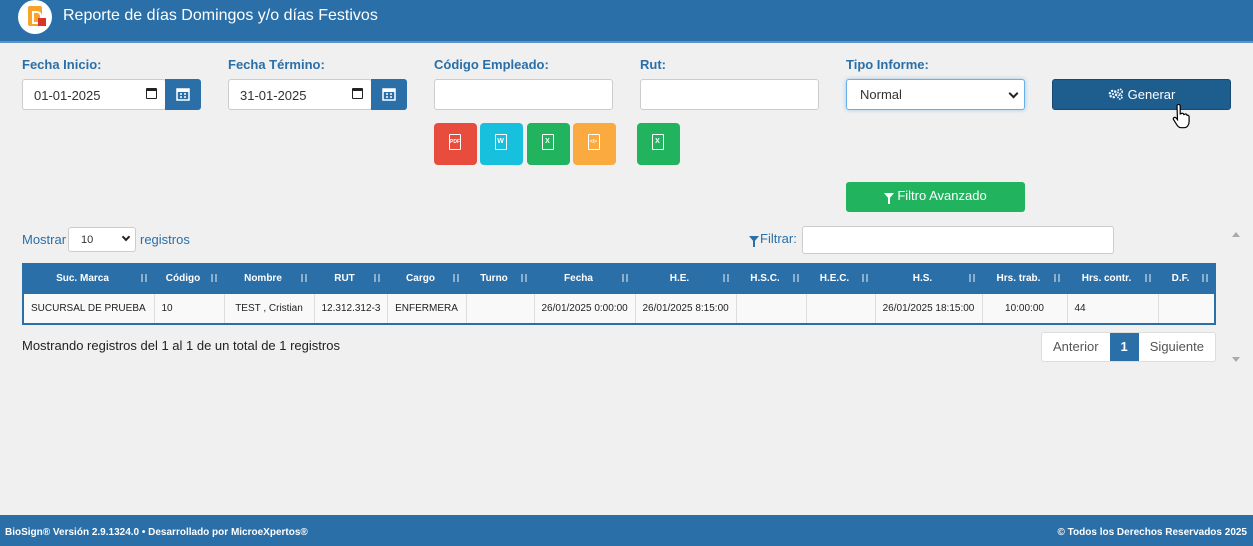 The image size is (1253, 546). Describe the element at coordinates (44, 239) in the screenshot. I see `mostrar-label: Mostrar` at that location.